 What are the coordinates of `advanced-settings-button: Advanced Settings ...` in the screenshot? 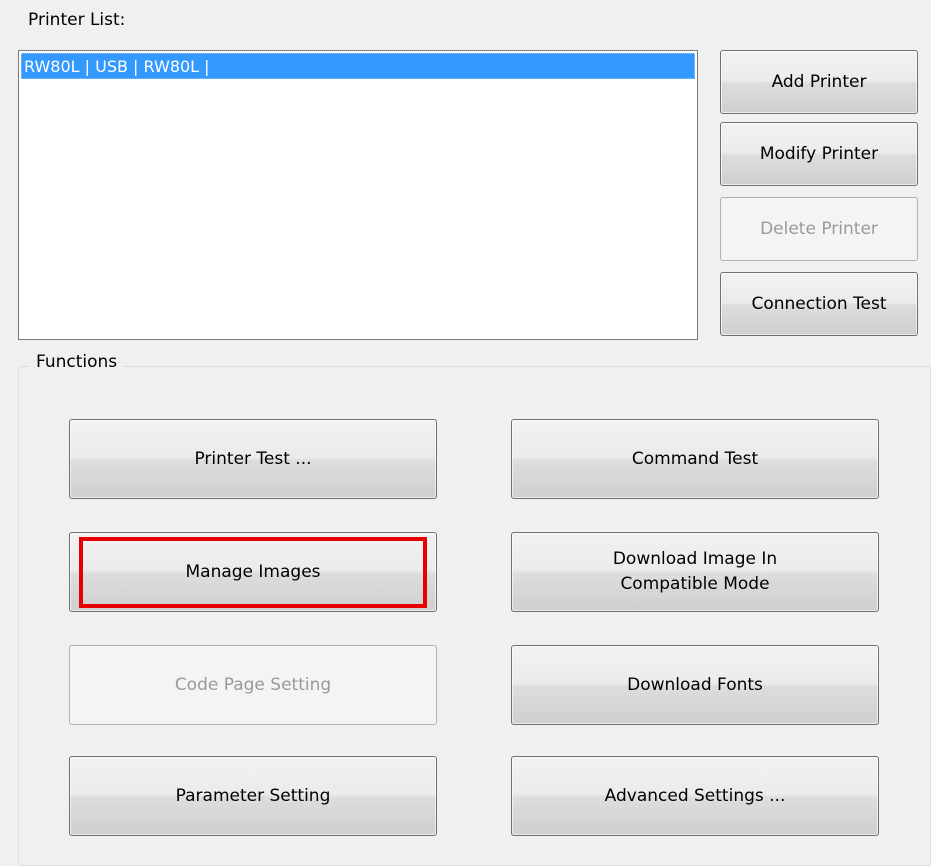 It's located at (695, 796).